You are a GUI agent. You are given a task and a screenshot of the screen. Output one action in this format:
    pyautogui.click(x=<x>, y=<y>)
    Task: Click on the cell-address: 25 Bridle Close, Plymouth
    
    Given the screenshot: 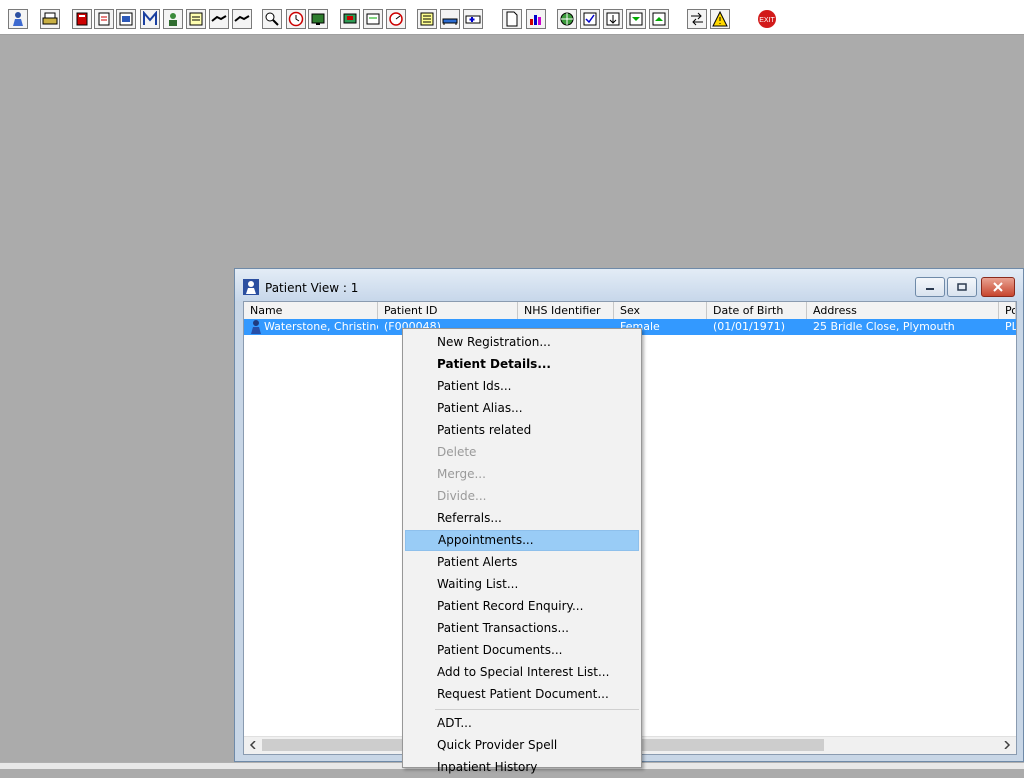 What is the action you would take?
    pyautogui.click(x=884, y=326)
    